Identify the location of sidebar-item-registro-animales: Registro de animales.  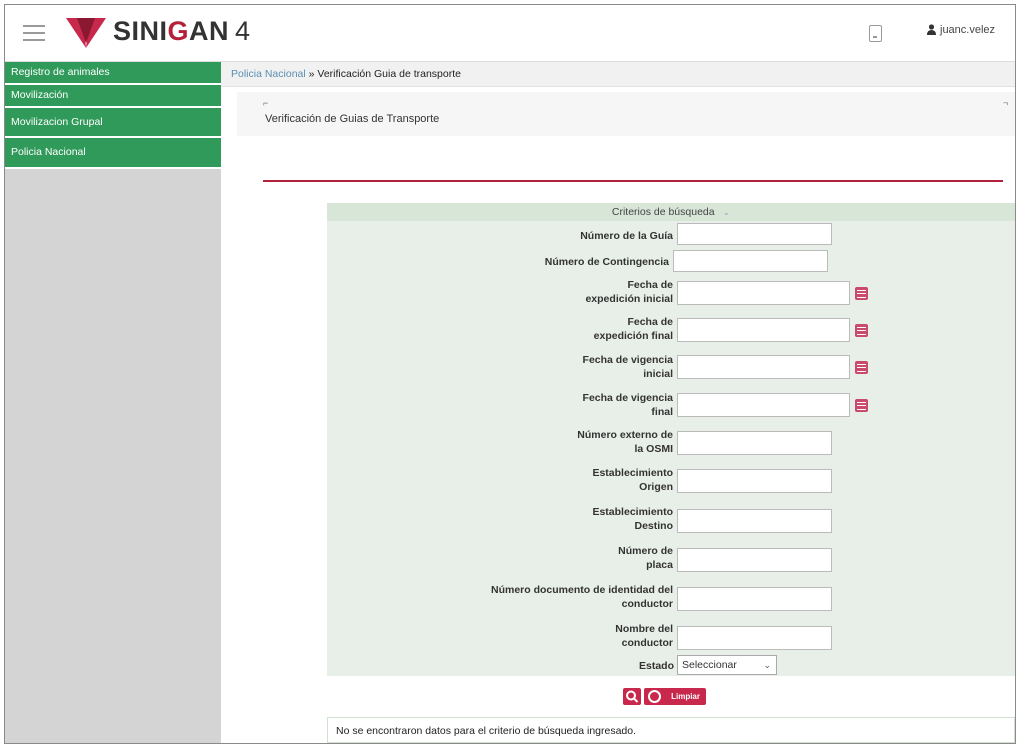
(113, 73).